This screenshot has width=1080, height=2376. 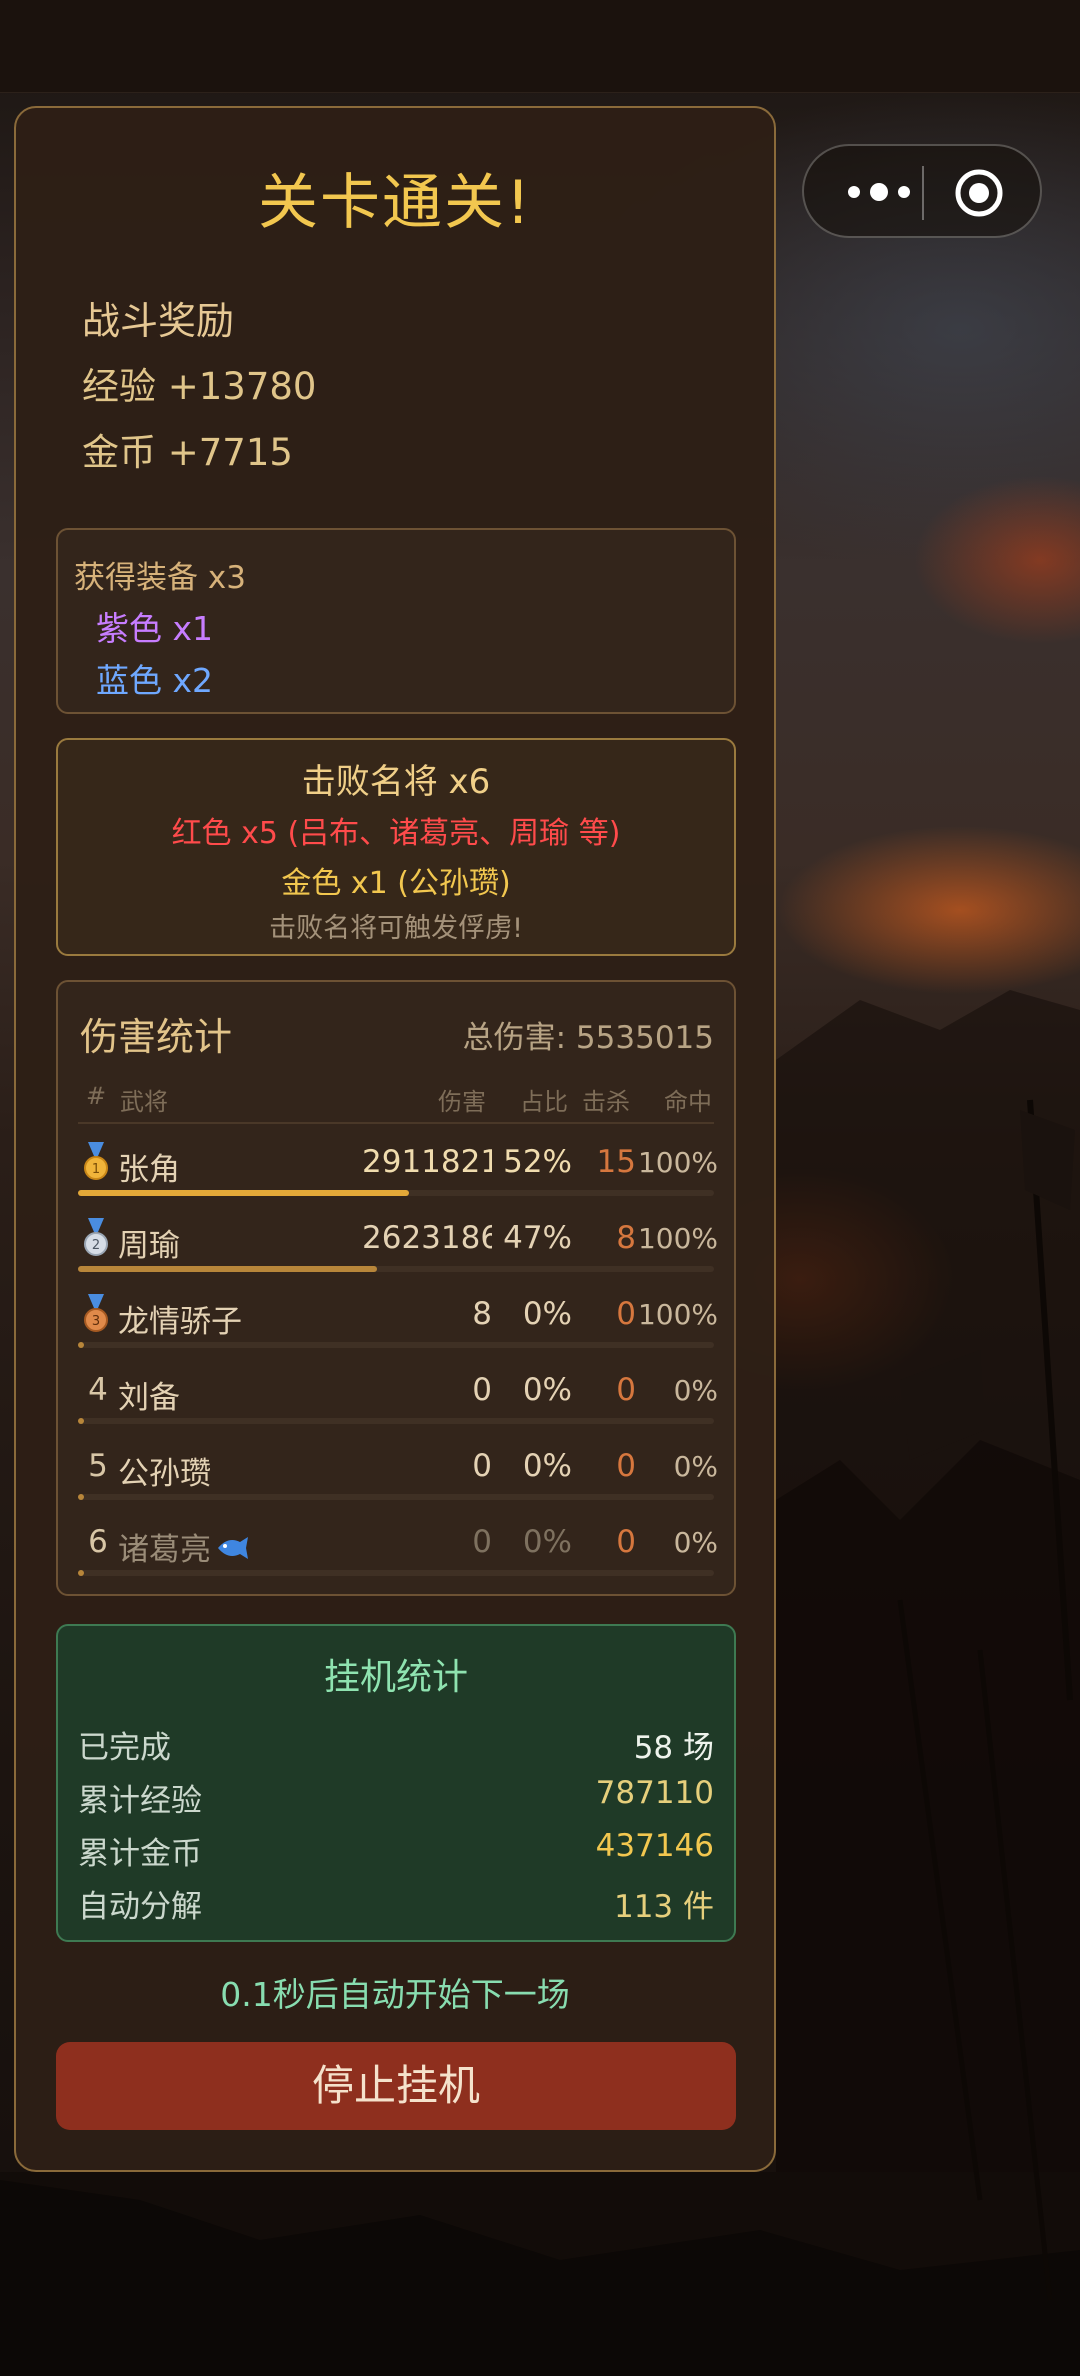 I want to click on idle-decompose-row: 自动分解 113 件, so click(x=396, y=1906).